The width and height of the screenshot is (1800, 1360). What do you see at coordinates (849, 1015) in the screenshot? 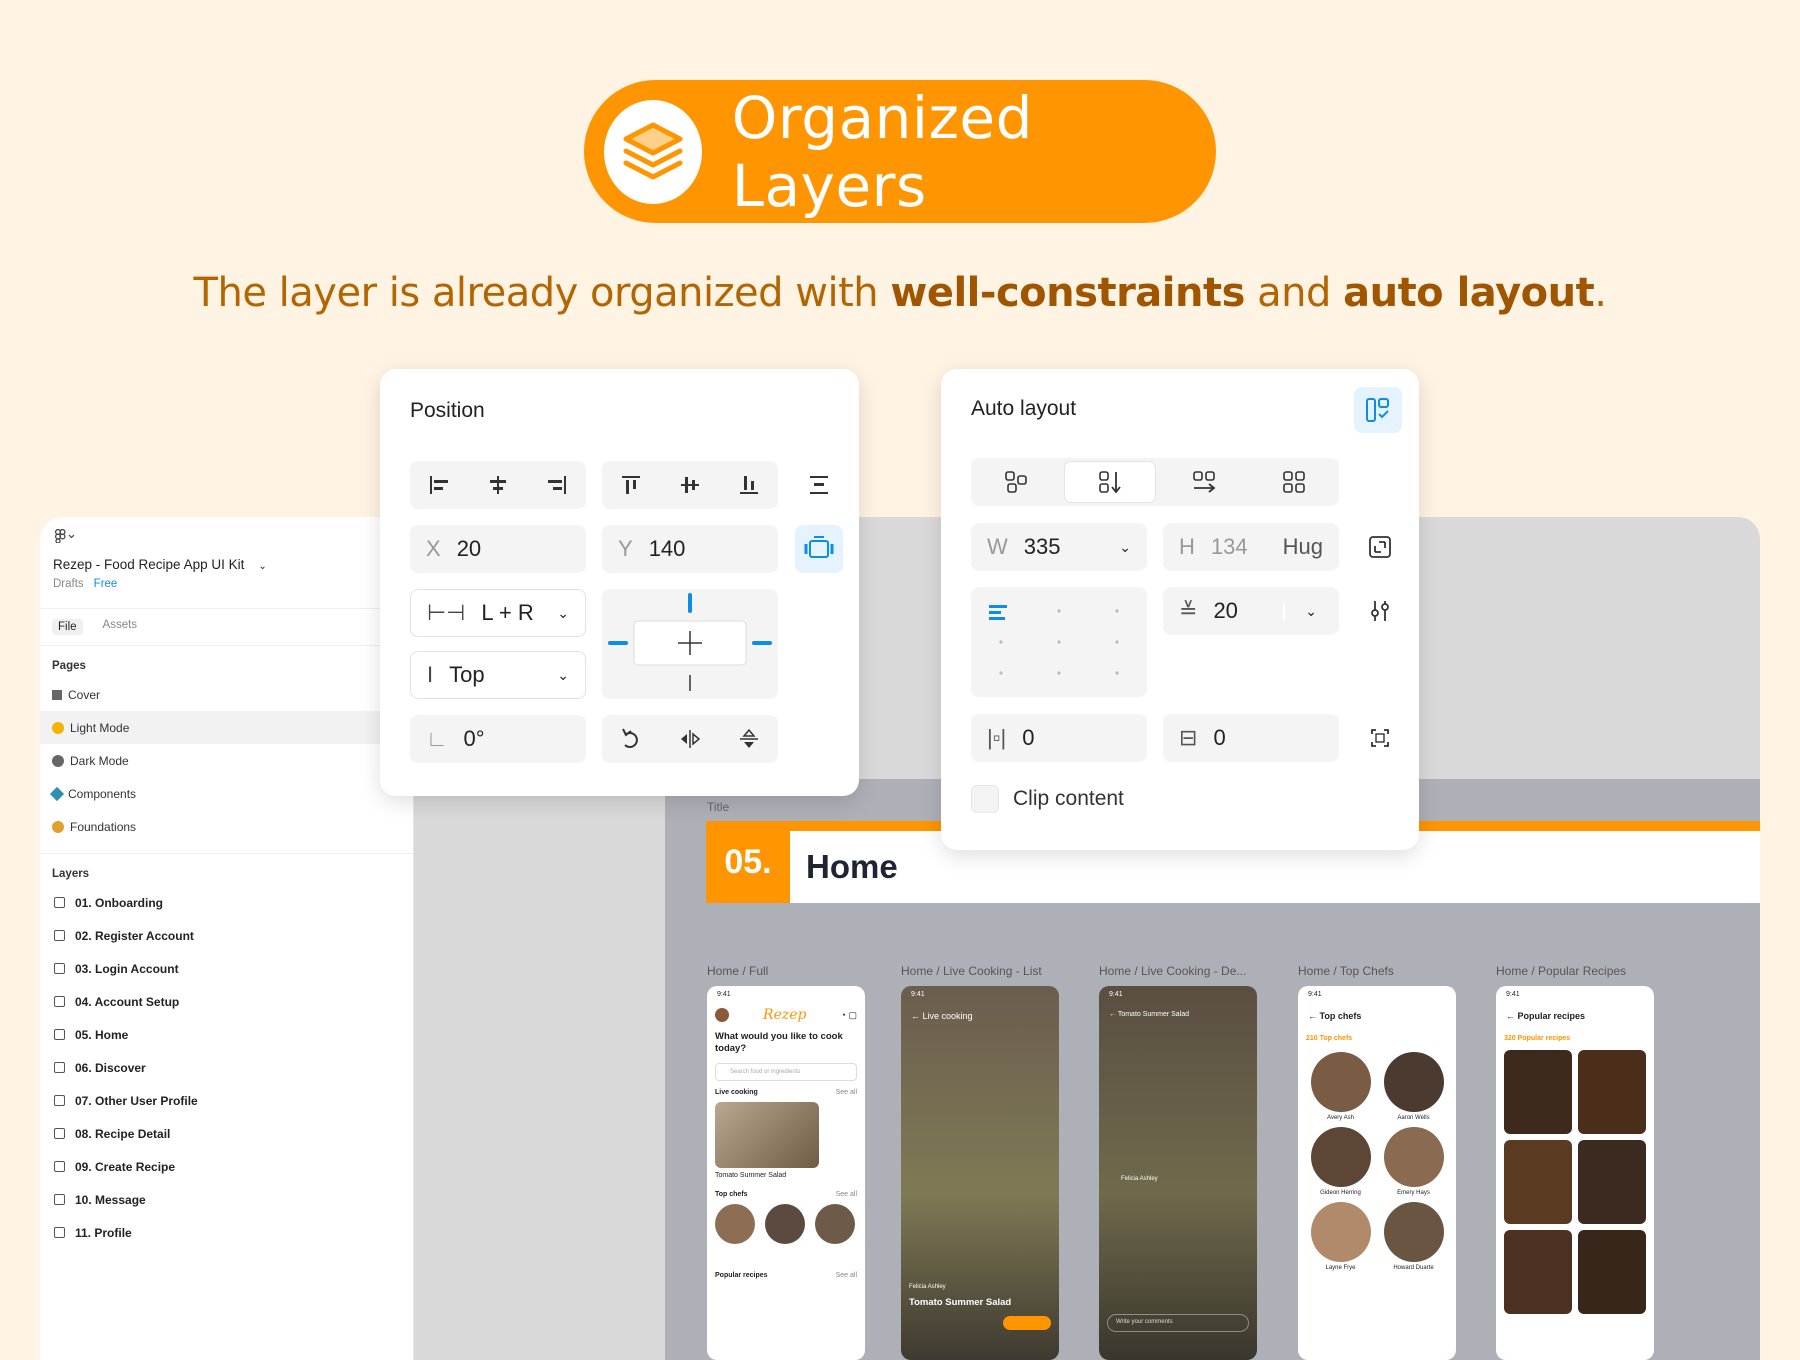
I see `bell-icon: ◔ ▢` at bounding box center [849, 1015].